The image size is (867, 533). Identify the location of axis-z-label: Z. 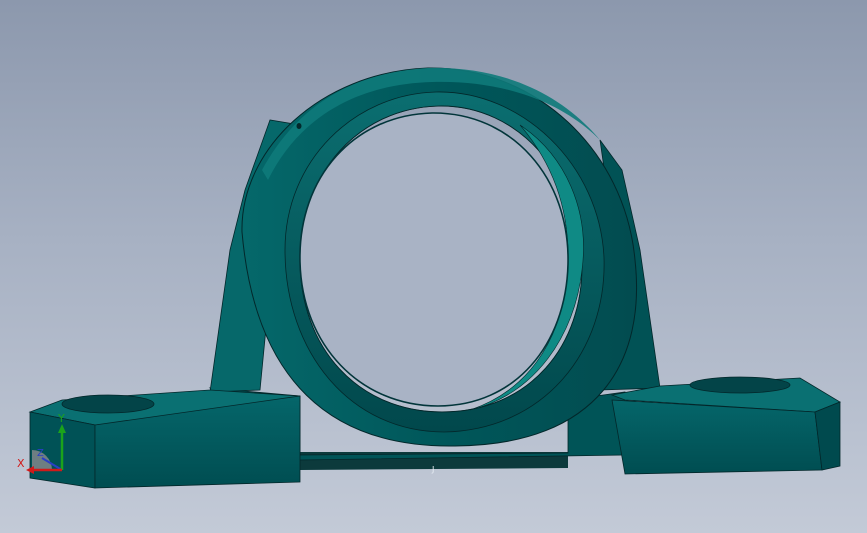
(40, 453).